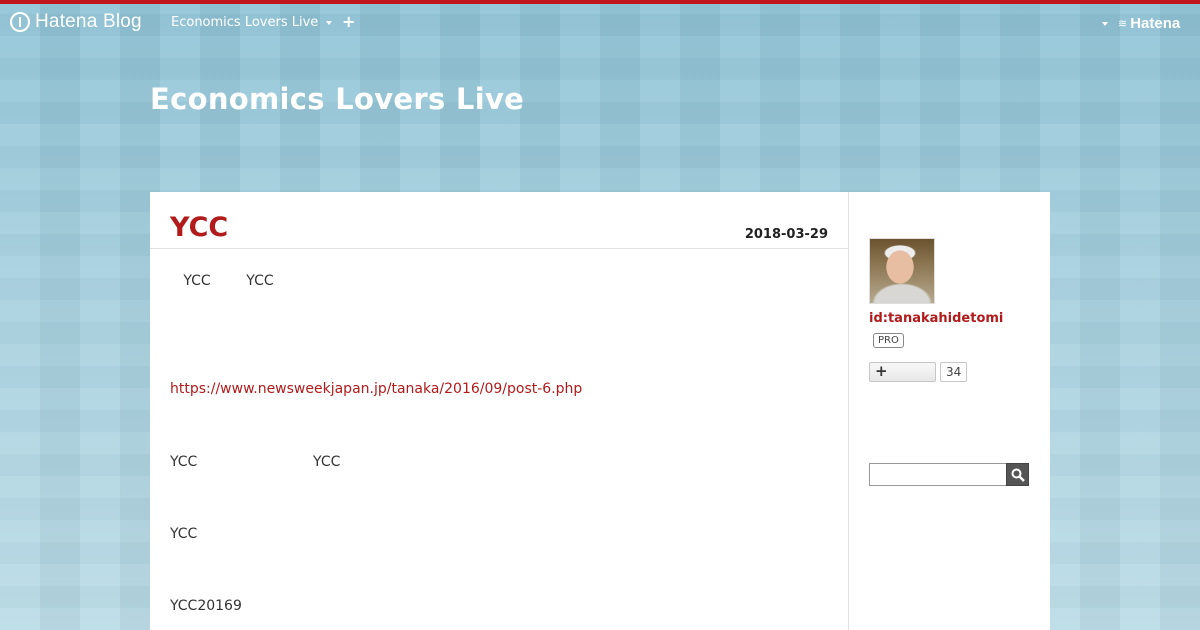 The width and height of the screenshot is (1200, 630). I want to click on hatena-bird-icon: ≋, so click(1123, 23).